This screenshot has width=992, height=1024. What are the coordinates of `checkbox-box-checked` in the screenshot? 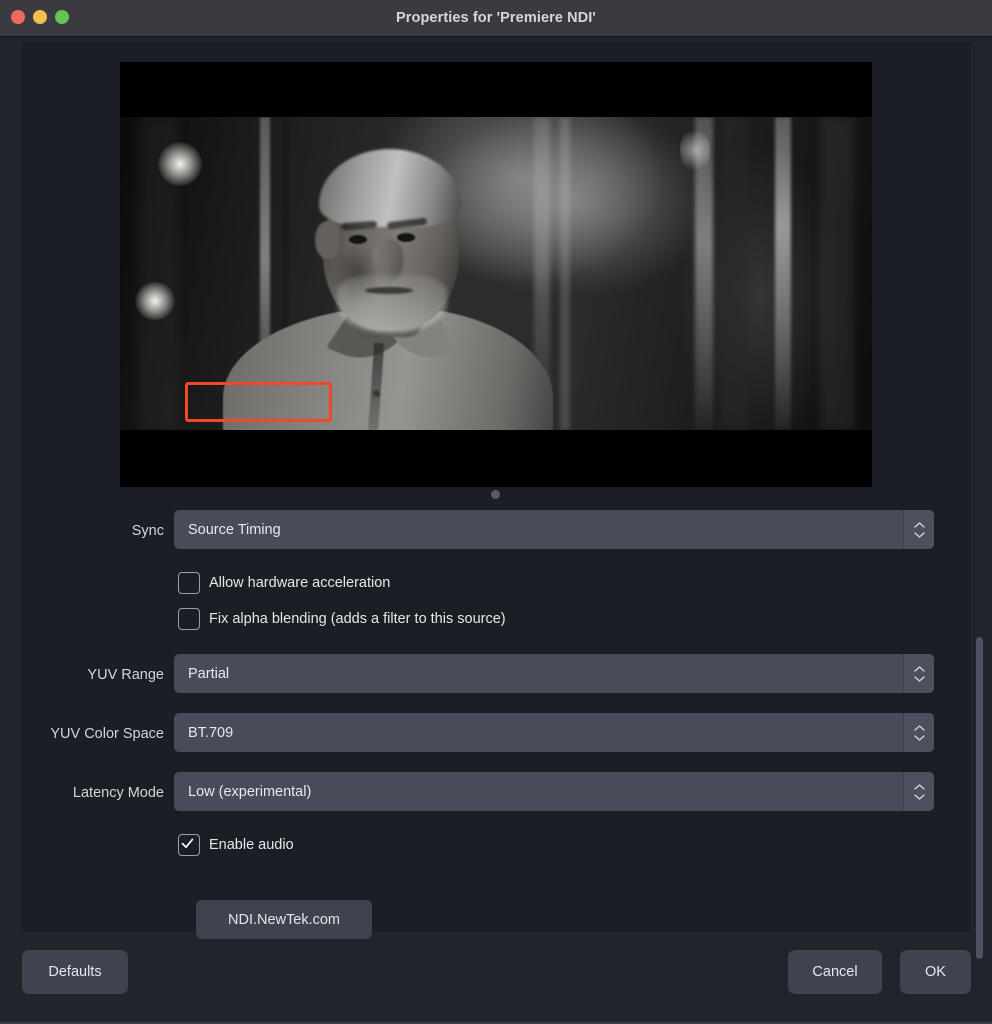 It's located at (189, 845).